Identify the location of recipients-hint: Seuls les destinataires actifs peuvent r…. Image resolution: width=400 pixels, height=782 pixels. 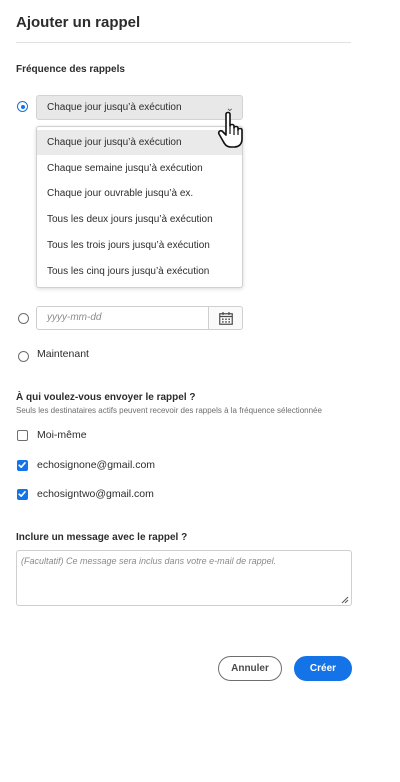
(169, 410).